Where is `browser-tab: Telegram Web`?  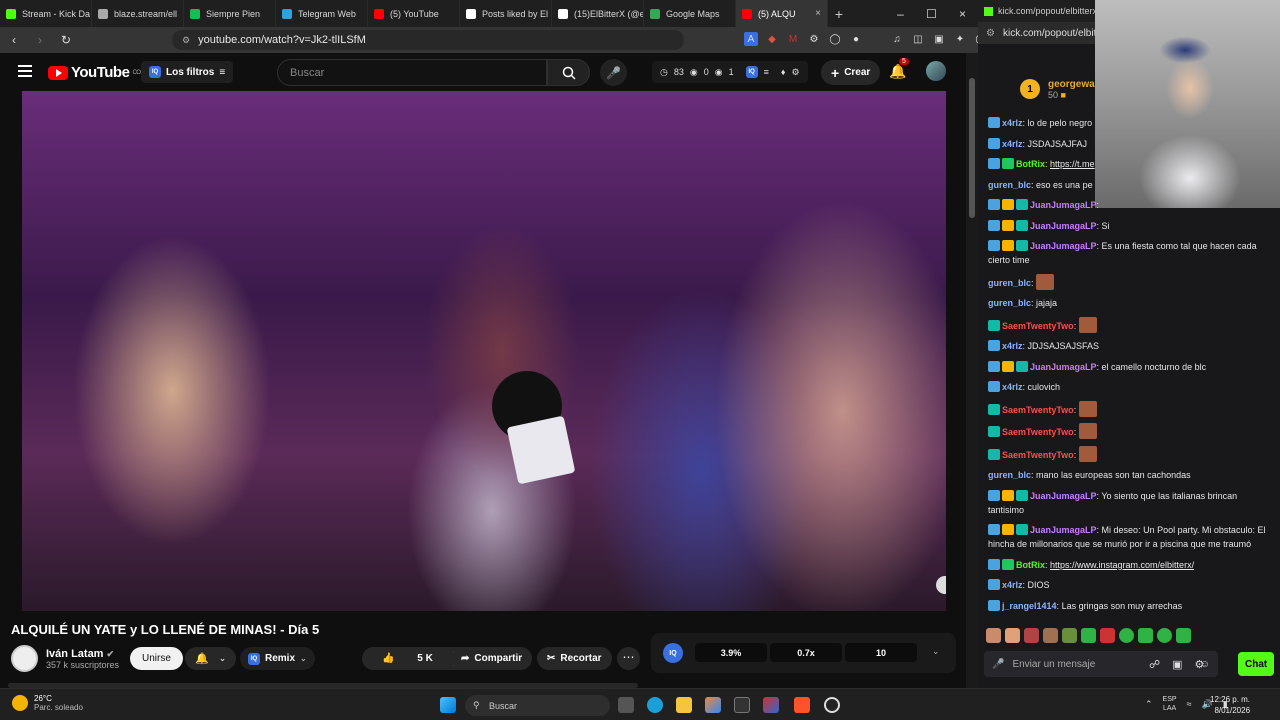 browser-tab: Telegram Web is located at coordinates (322, 13).